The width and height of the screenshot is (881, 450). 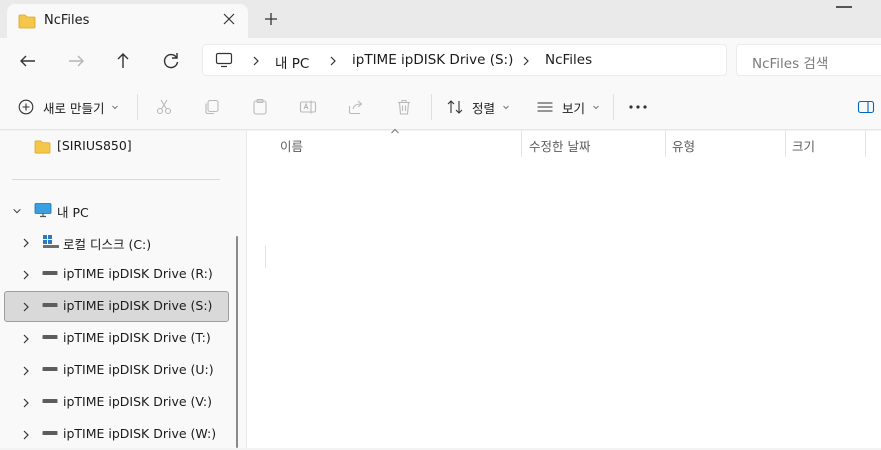 What do you see at coordinates (94, 145) in the screenshot?
I see `nav-item-label: [SIRIUS850]` at bounding box center [94, 145].